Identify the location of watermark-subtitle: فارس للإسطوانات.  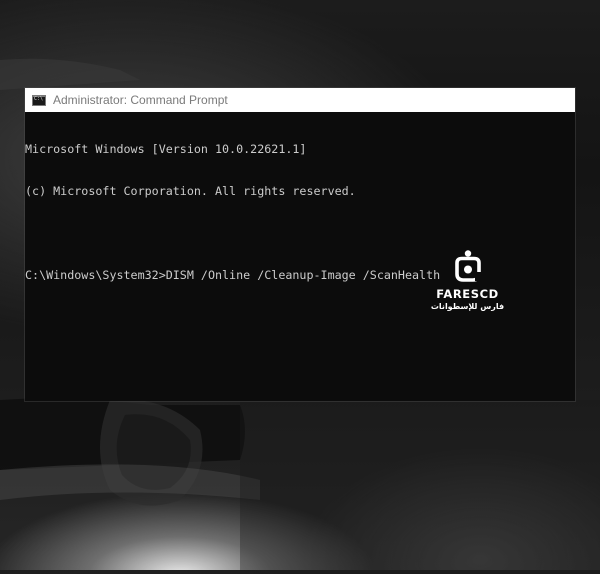
(467, 306).